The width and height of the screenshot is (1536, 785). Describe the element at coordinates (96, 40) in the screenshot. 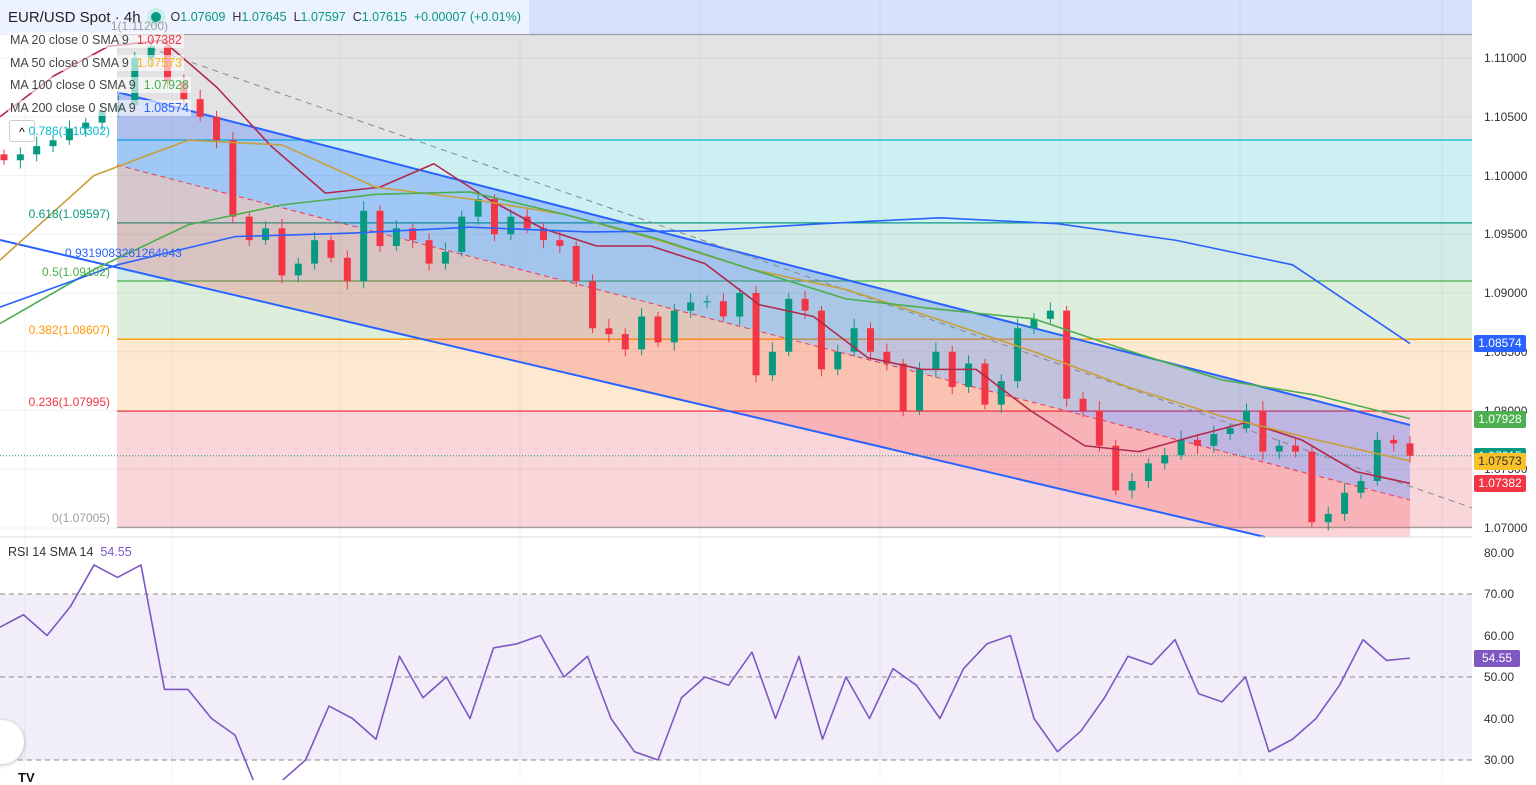

I see `ma-legend-item: MA 20 close 0 SMA 9 1.07382` at that location.